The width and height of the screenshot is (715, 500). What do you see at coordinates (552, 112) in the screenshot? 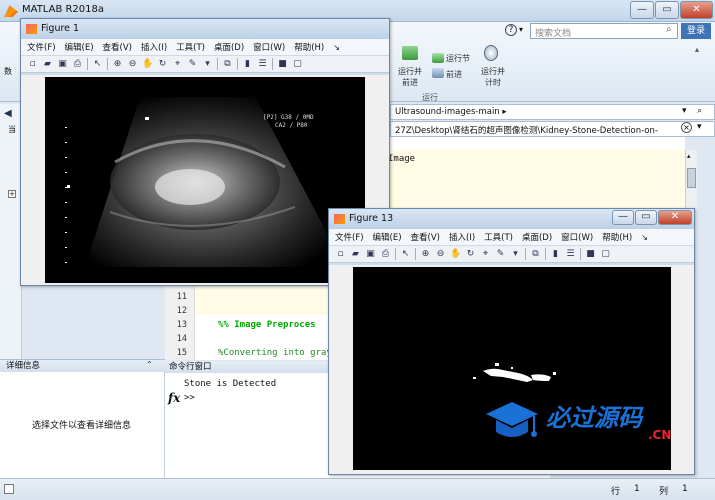
I see `folder-address-bar: Ultrasound-images-main ▸` at bounding box center [552, 112].